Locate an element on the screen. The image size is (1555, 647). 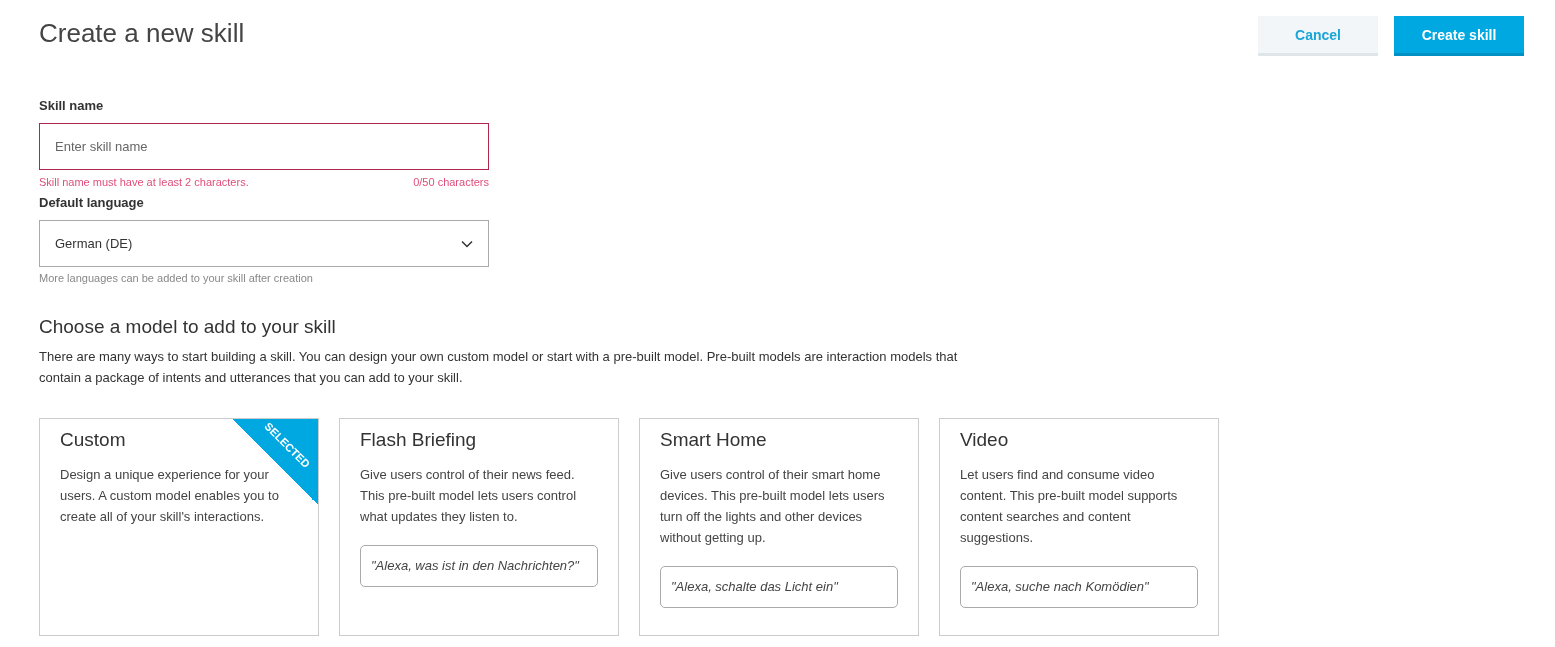
card-title: Smart Home is located at coordinates (714, 440).